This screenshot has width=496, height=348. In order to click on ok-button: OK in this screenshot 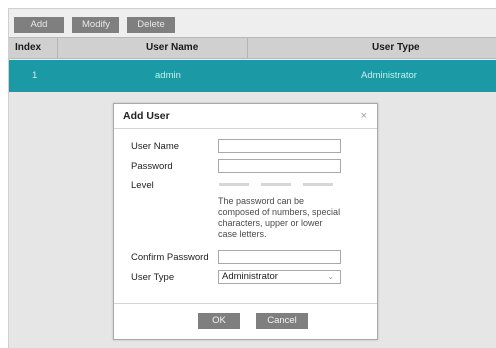, I will do `click(219, 321)`.